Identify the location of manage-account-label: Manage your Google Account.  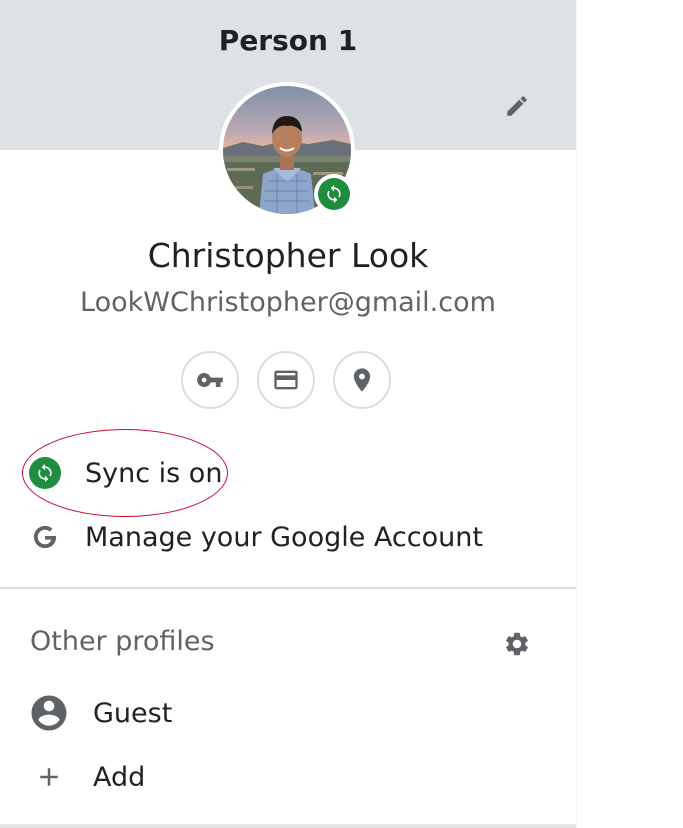
(284, 537).